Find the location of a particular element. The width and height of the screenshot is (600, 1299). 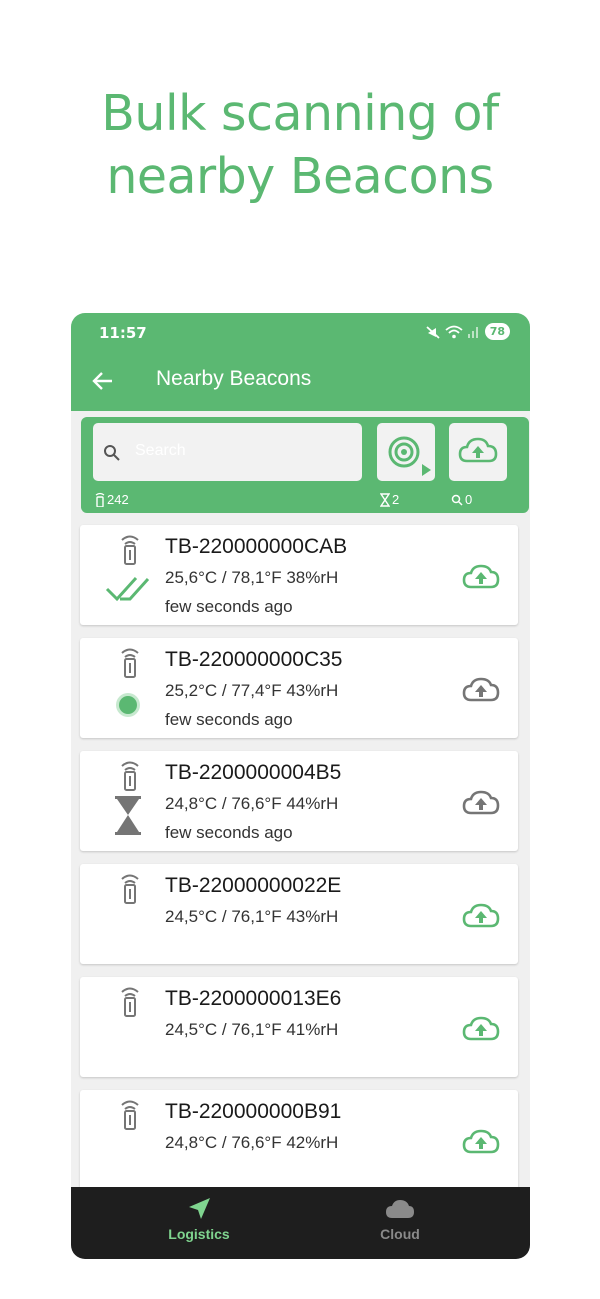

navigation-arrow-icon is located at coordinates (199, 1208).